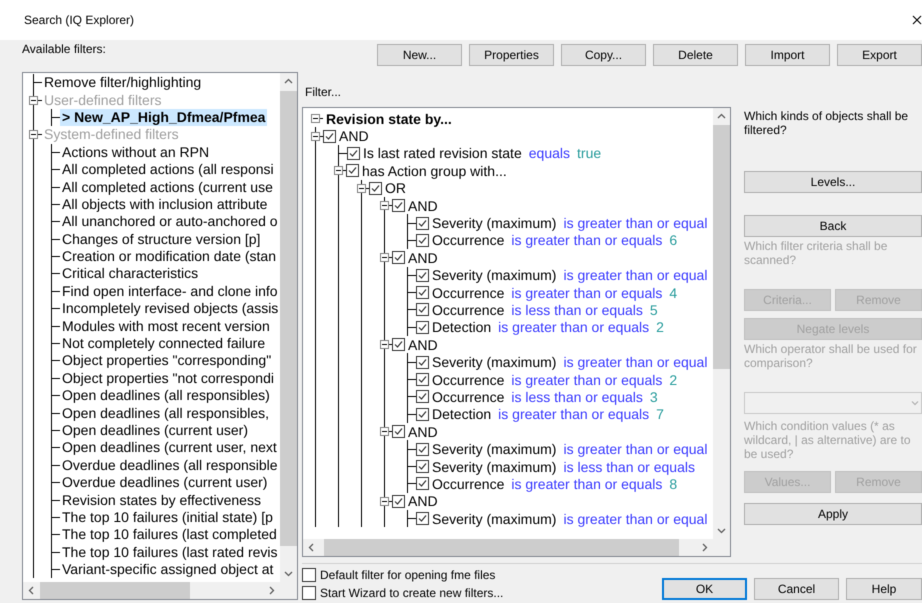  I want to click on list-item: Incompletely revised objects (assis, so click(170, 309).